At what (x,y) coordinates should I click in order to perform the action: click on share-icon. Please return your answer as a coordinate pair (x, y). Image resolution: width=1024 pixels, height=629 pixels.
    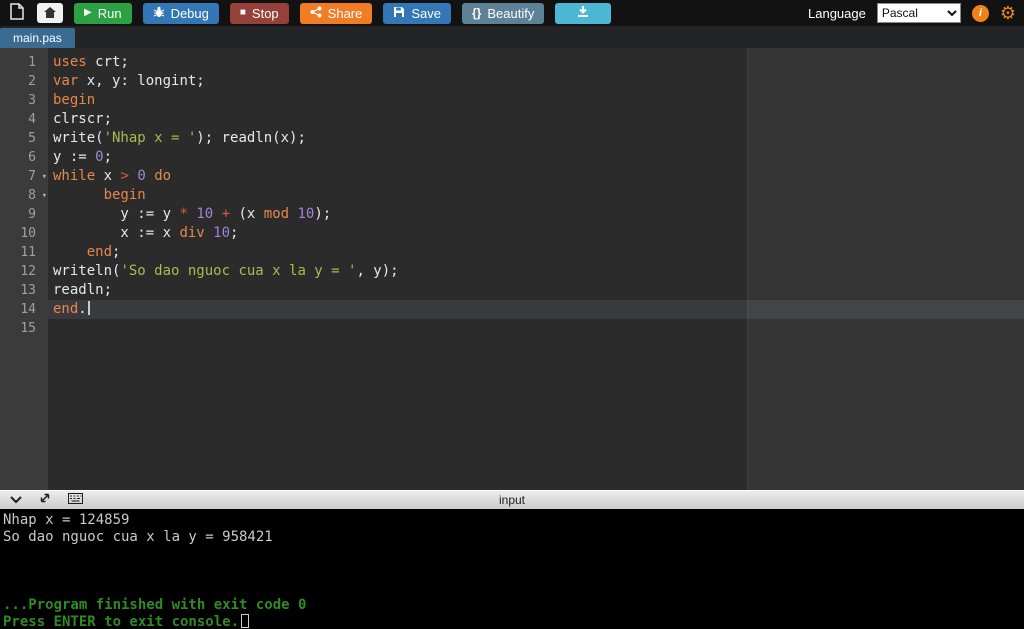
    Looking at the image, I should click on (316, 13).